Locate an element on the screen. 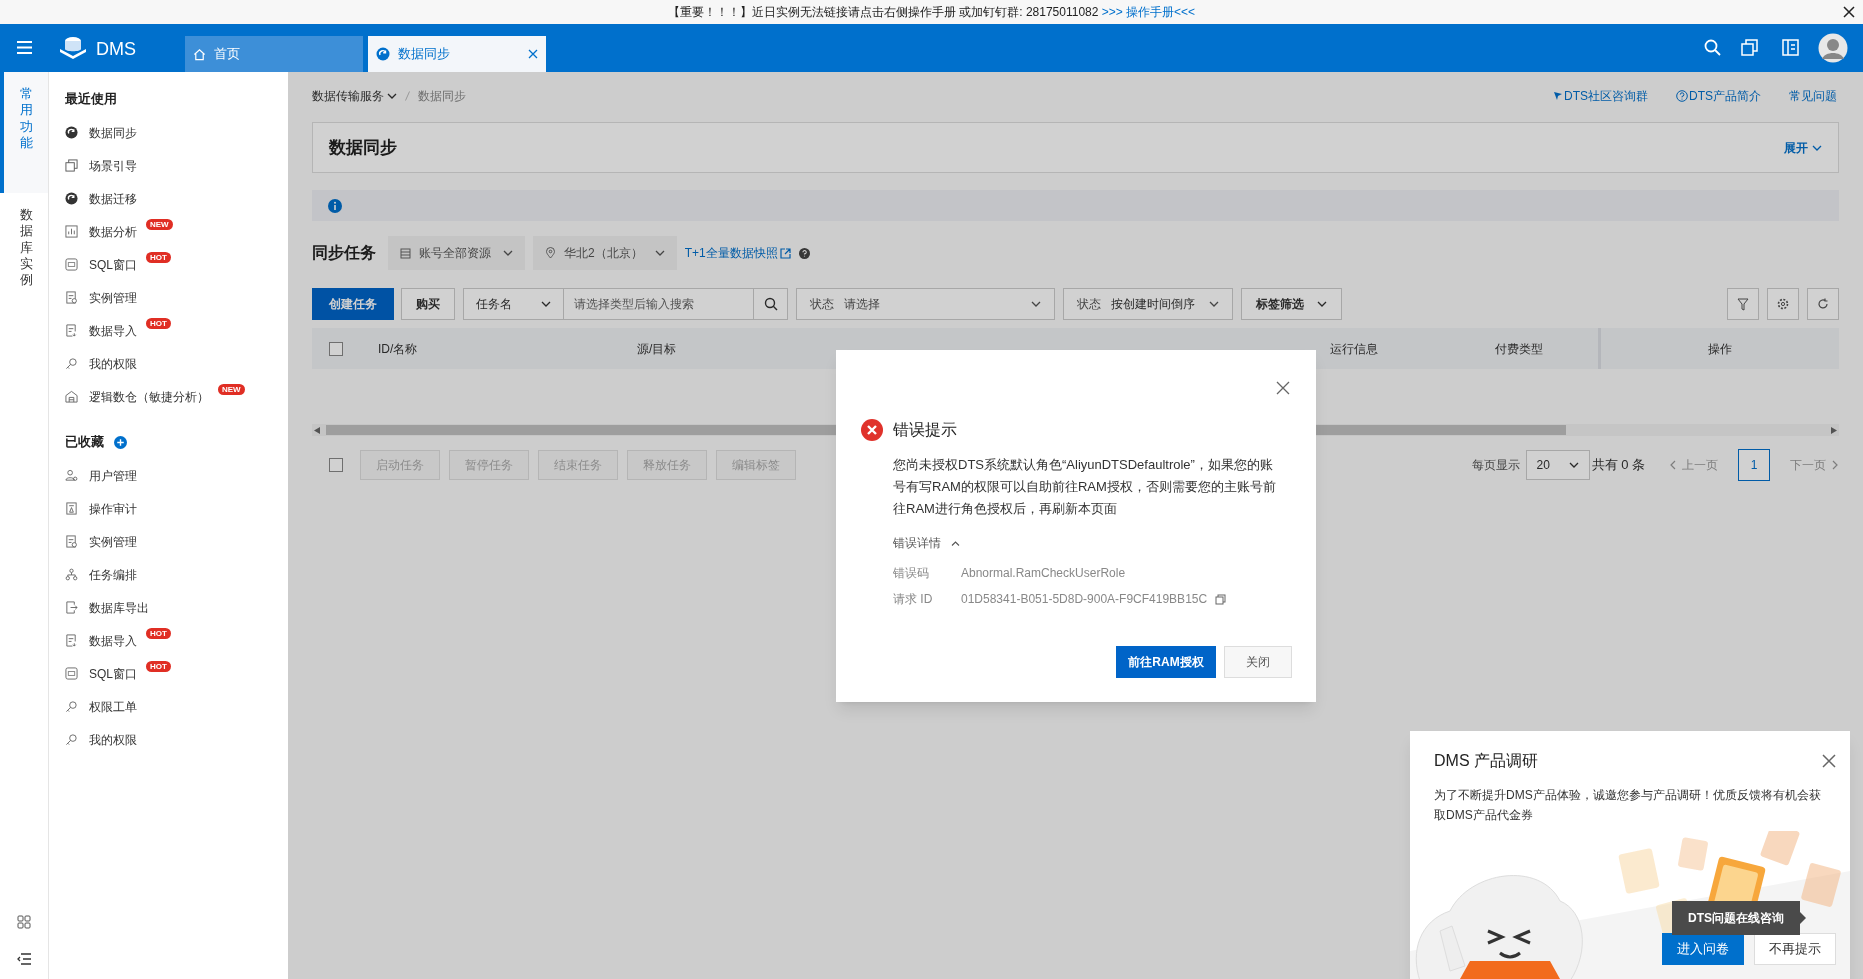  total-count: 共有 0 条 is located at coordinates (1618, 465).